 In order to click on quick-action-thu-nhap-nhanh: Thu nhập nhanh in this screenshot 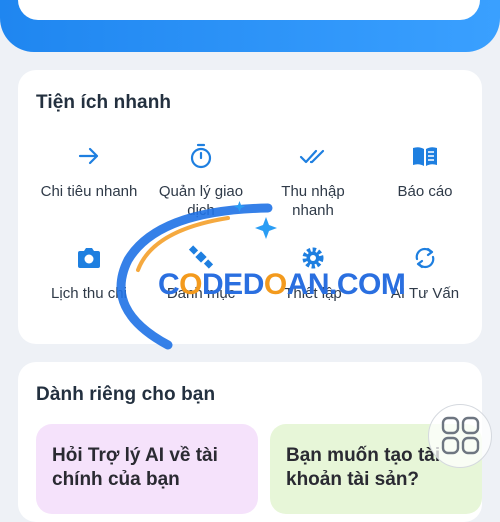, I will do `click(313, 193)`.